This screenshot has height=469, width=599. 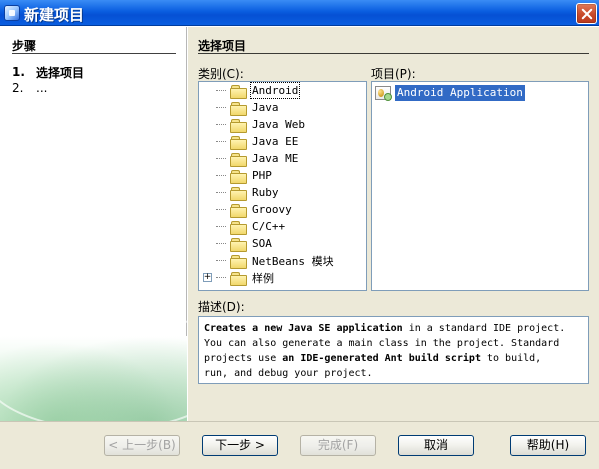 I want to click on projects-label: 项目(P):, so click(x=393, y=74).